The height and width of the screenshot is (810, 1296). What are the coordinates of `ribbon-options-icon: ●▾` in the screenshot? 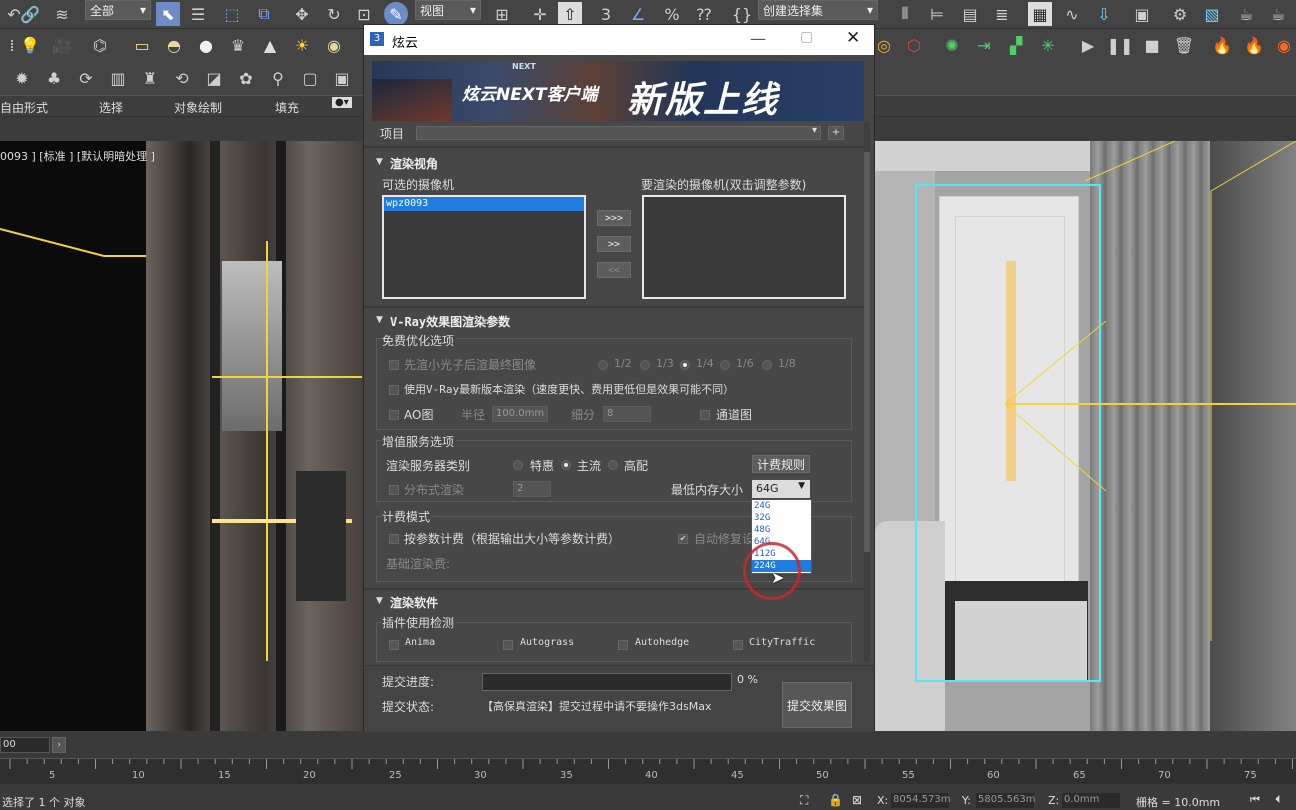 It's located at (342, 102).